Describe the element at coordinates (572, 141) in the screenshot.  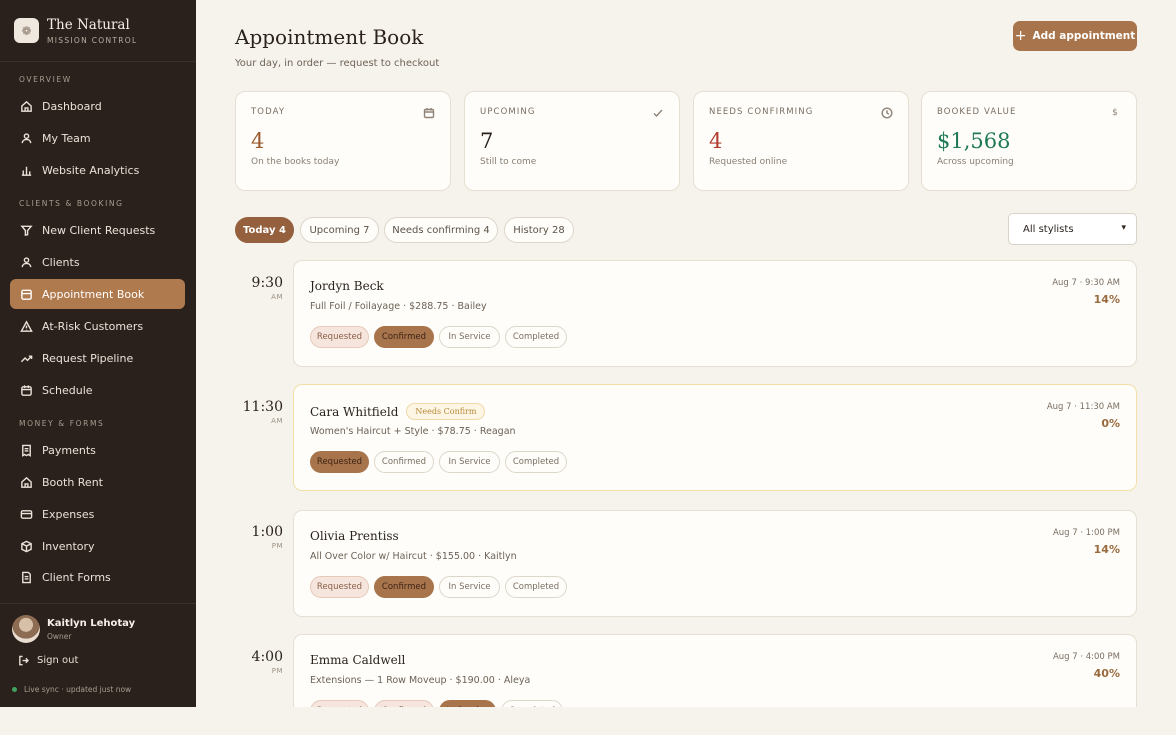
I see `stat-card-upcoming: UPCOMING 7 Still to come` at that location.